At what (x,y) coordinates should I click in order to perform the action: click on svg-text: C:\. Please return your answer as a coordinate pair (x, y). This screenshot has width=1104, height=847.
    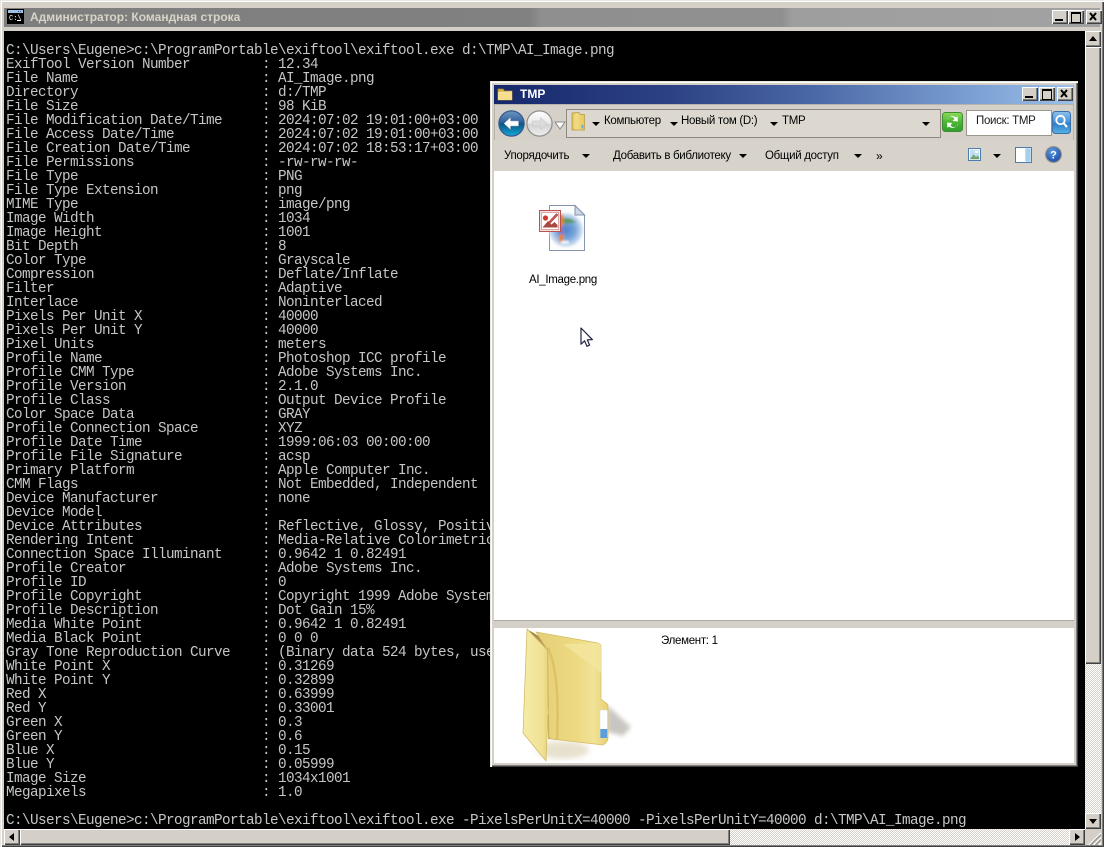
    Looking at the image, I should click on (15, 19).